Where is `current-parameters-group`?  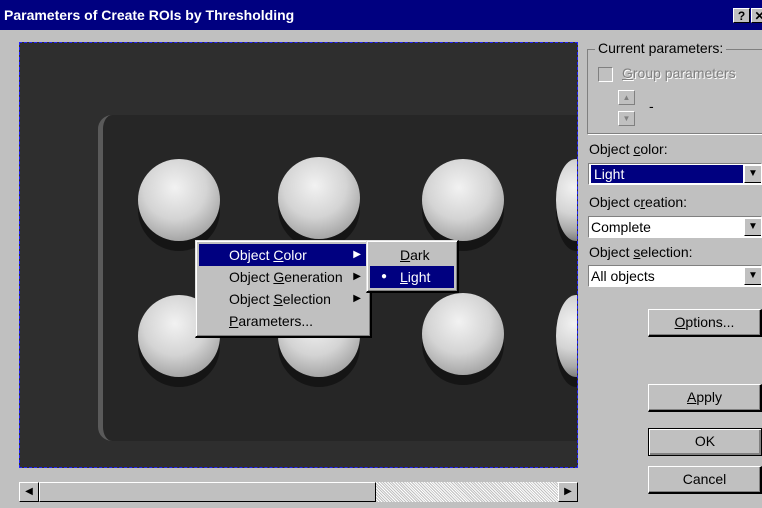
current-parameters-group is located at coordinates (674, 91).